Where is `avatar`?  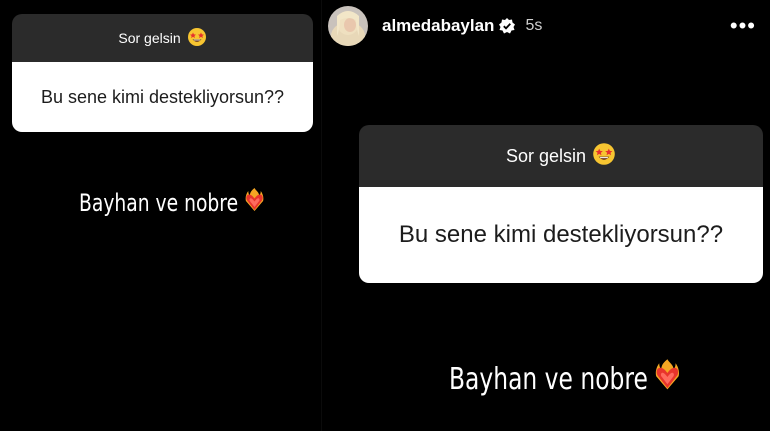 avatar is located at coordinates (348, 26).